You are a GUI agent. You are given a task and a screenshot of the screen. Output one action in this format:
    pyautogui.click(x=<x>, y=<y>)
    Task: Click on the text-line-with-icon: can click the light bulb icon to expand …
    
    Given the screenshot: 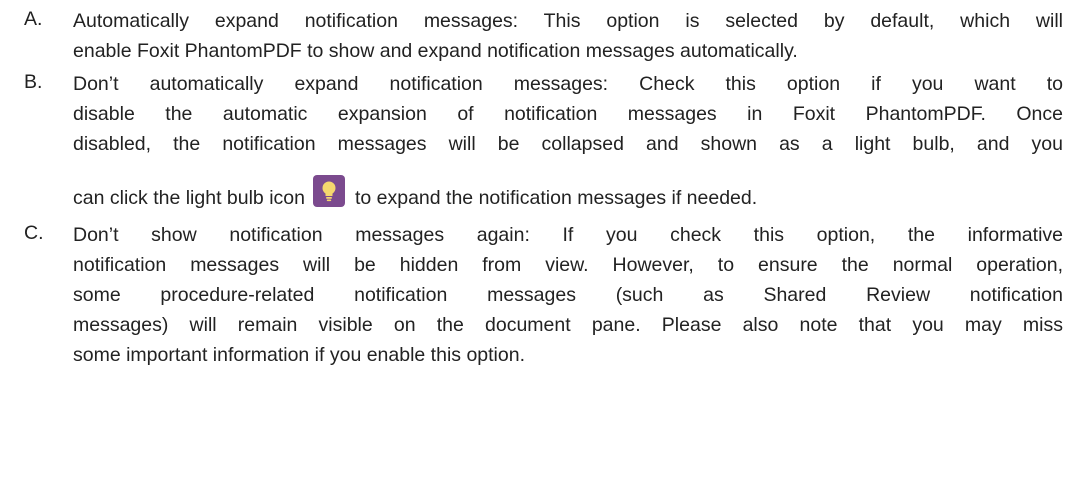 What is the action you would take?
    pyautogui.click(x=568, y=193)
    